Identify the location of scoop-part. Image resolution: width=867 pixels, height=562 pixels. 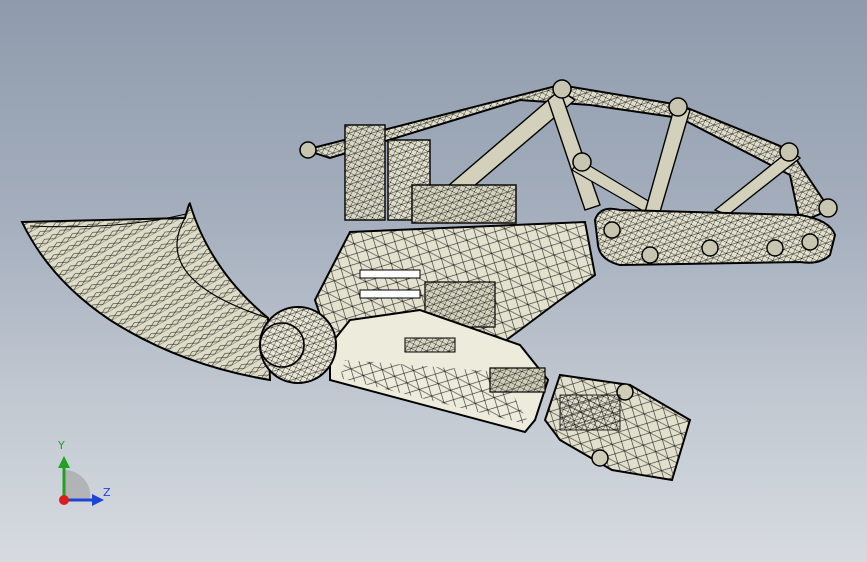
(146, 292).